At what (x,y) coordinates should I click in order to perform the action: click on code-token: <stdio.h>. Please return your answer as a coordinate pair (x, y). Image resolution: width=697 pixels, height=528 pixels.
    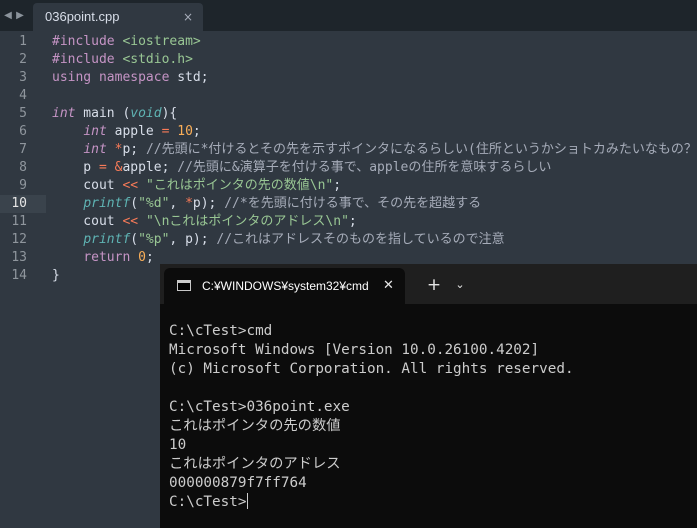
    Looking at the image, I should click on (157, 59).